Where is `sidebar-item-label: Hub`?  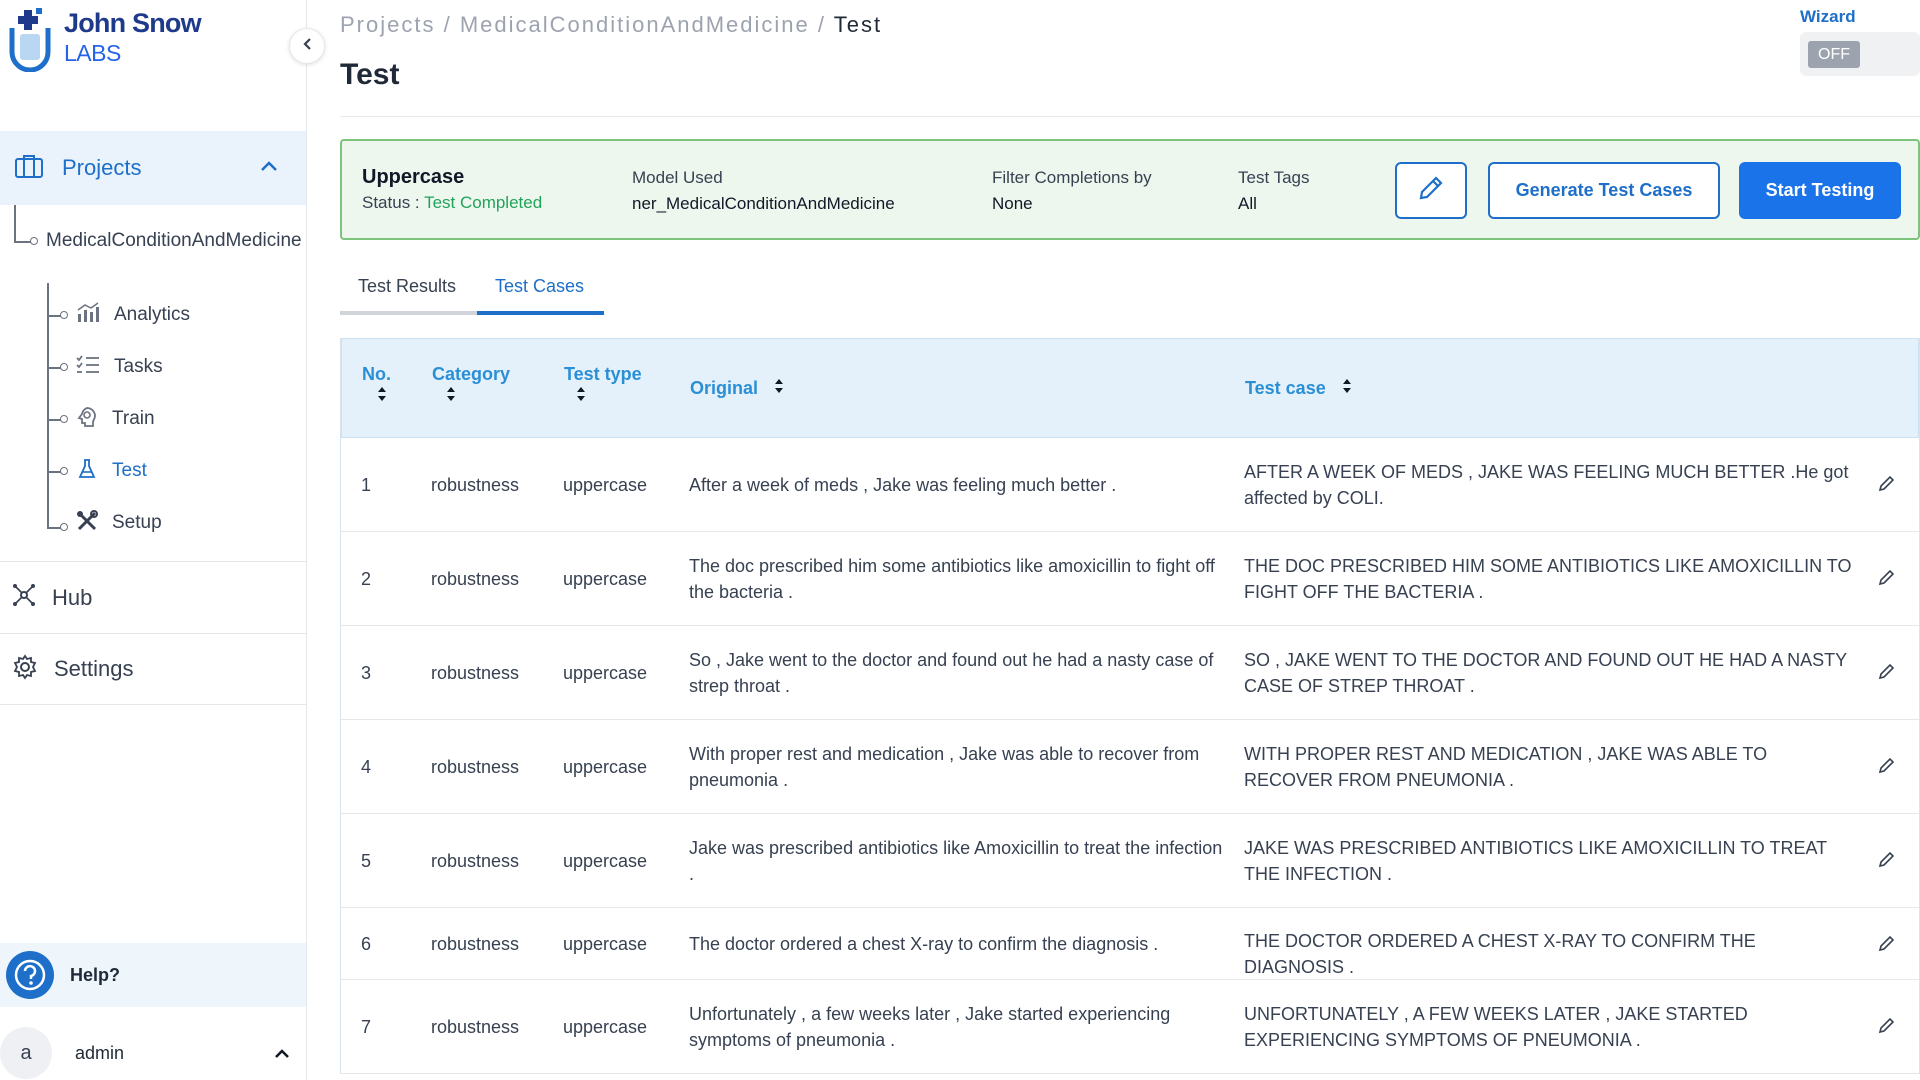
sidebar-item-label: Hub is located at coordinates (72, 597).